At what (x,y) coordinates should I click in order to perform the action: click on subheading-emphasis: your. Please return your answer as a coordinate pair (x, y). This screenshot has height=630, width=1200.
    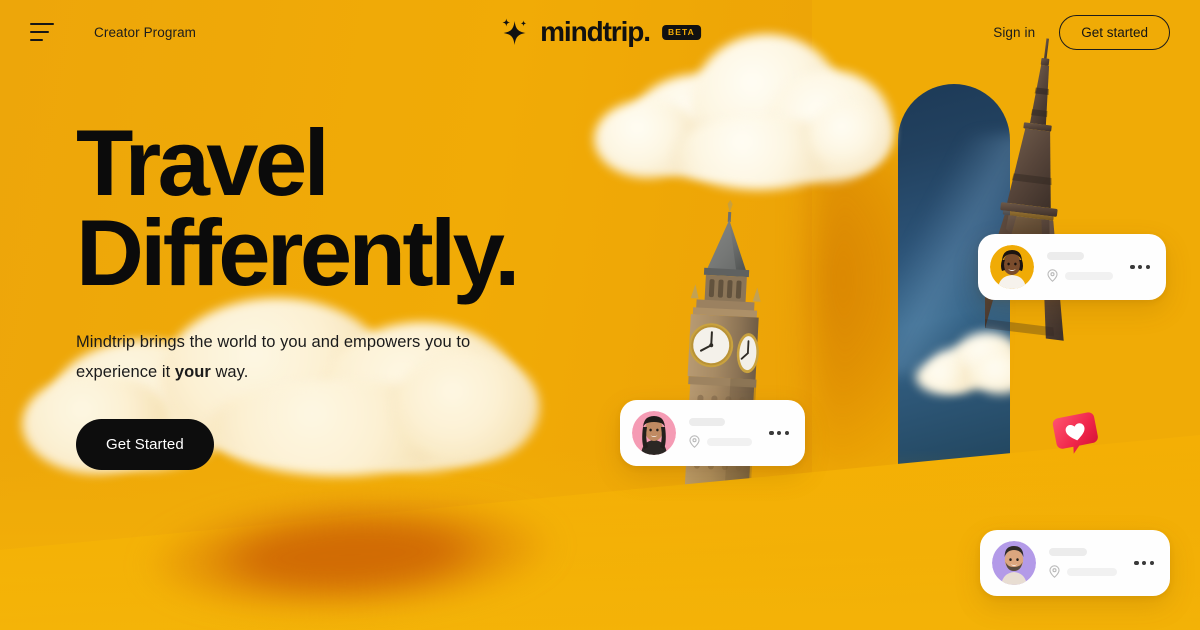
    Looking at the image, I should click on (192, 371).